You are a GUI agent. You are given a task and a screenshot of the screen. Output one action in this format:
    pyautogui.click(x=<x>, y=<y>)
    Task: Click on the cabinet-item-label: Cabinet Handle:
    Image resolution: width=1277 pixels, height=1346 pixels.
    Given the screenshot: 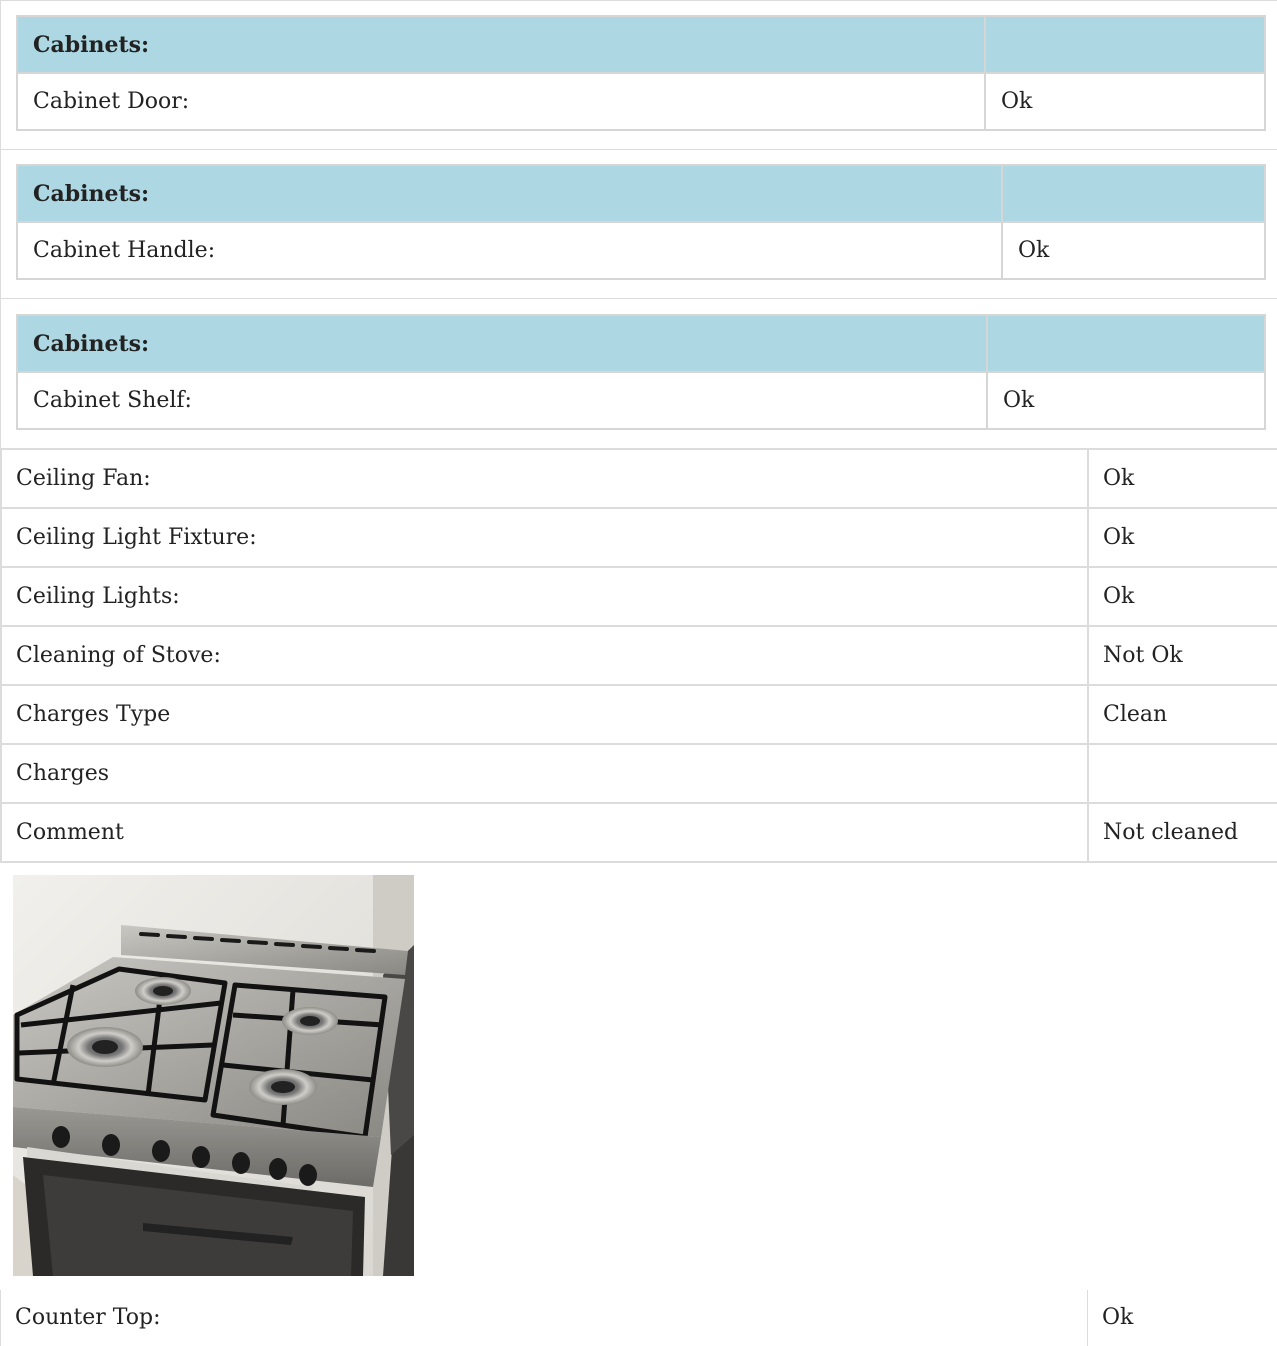 What is the action you would take?
    pyautogui.click(x=509, y=250)
    